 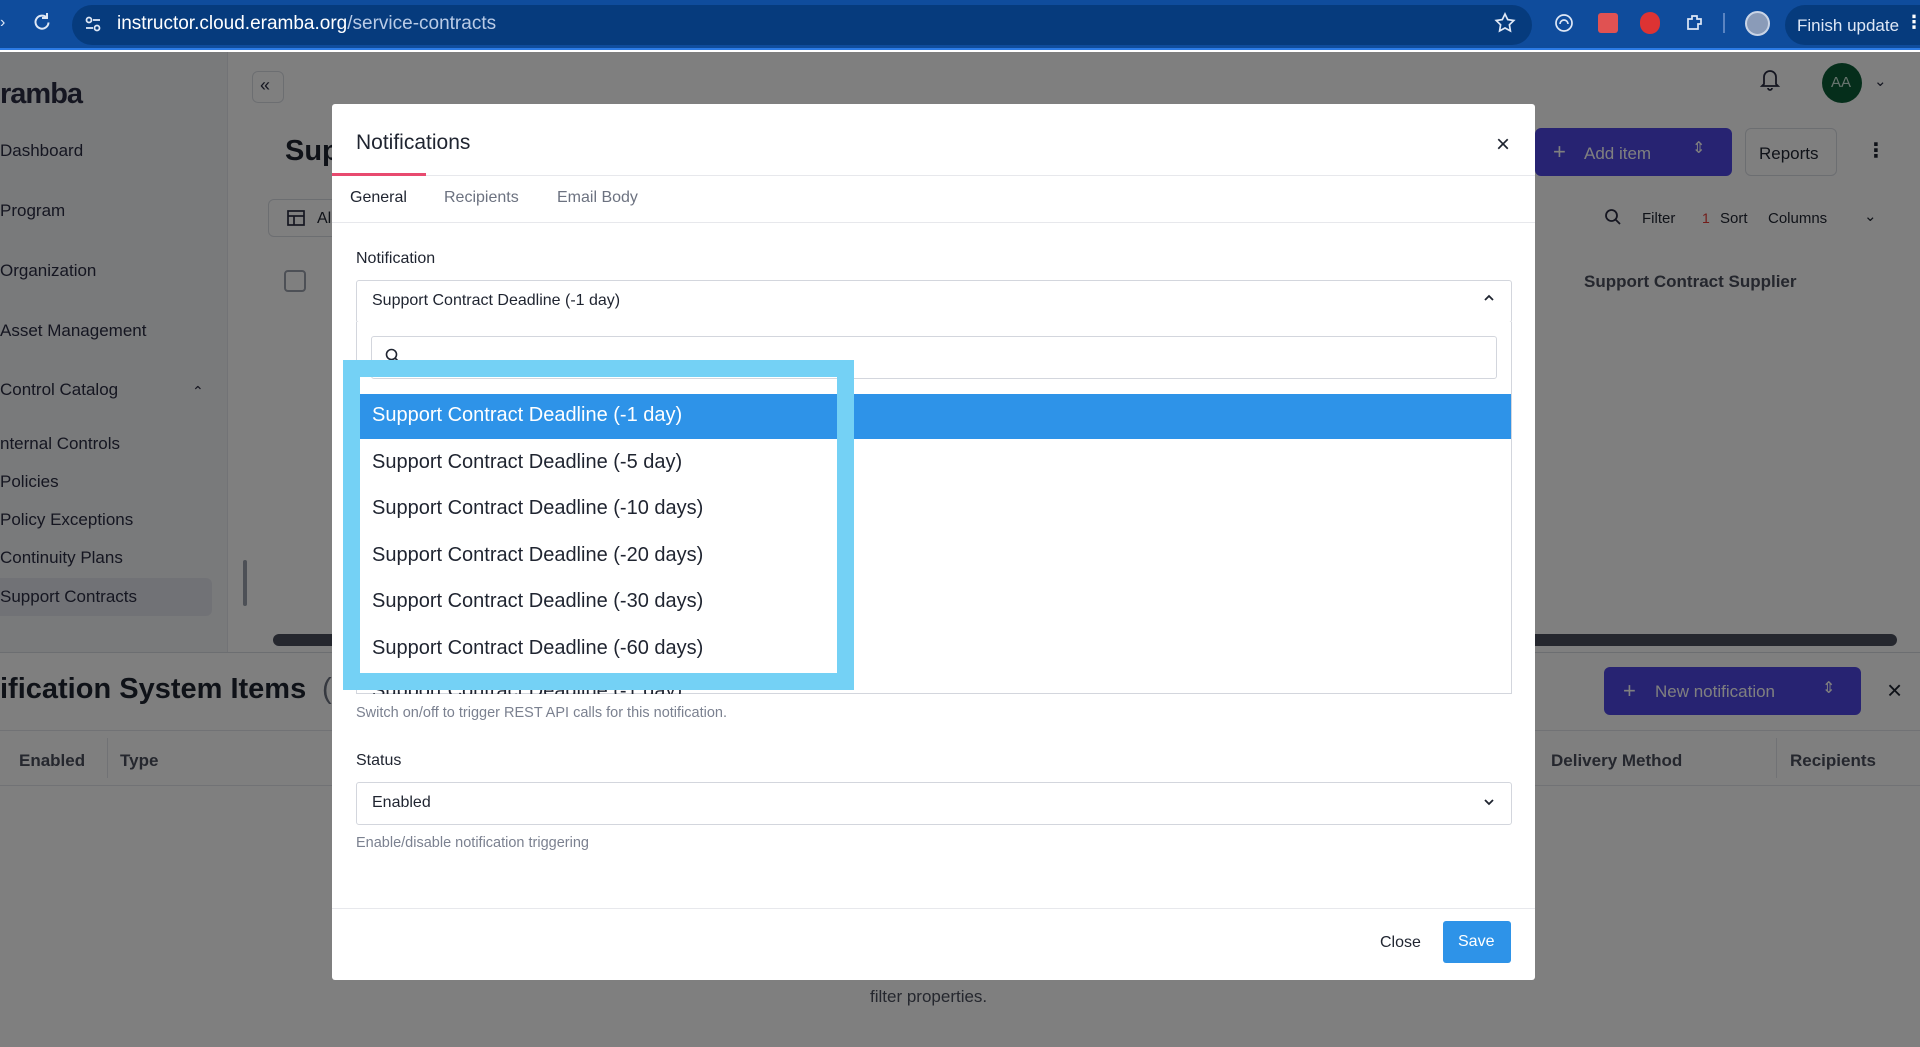 I want to click on extension-fingerprint-icon, so click(x=1564, y=23).